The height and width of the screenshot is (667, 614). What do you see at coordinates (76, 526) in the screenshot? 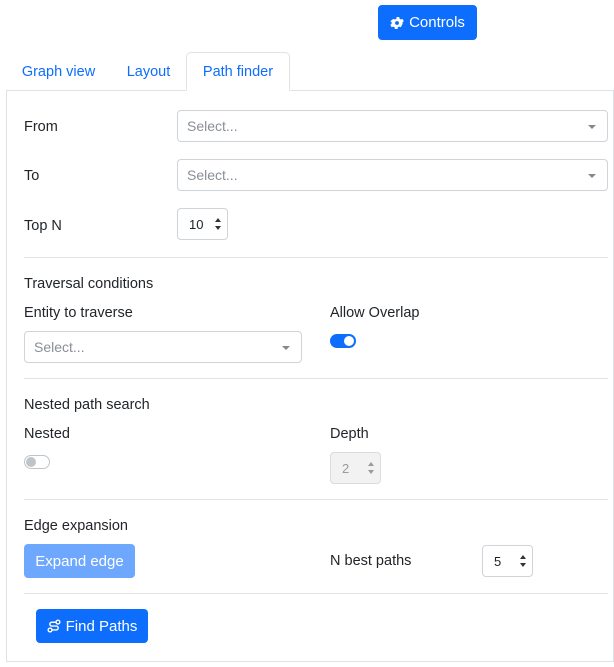
I see `edge-expansion-heading: Edge expansion` at bounding box center [76, 526].